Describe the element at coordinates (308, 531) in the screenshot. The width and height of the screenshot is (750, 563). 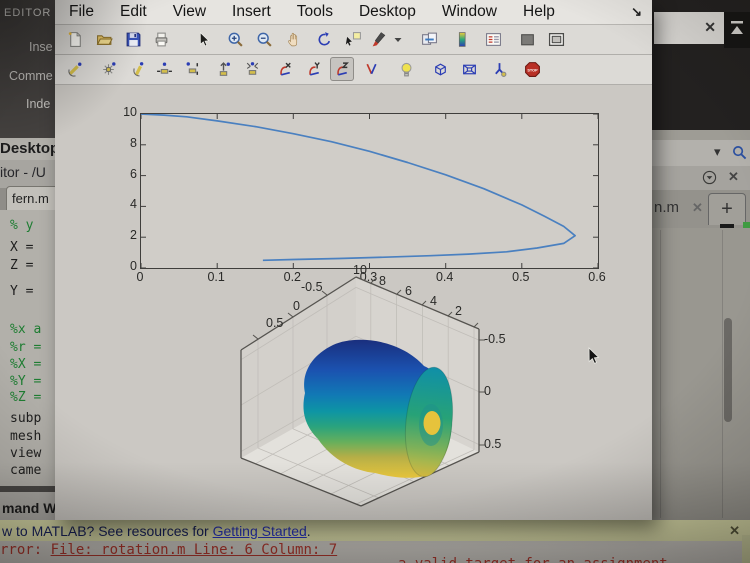
I see `banner-period: .` at that location.